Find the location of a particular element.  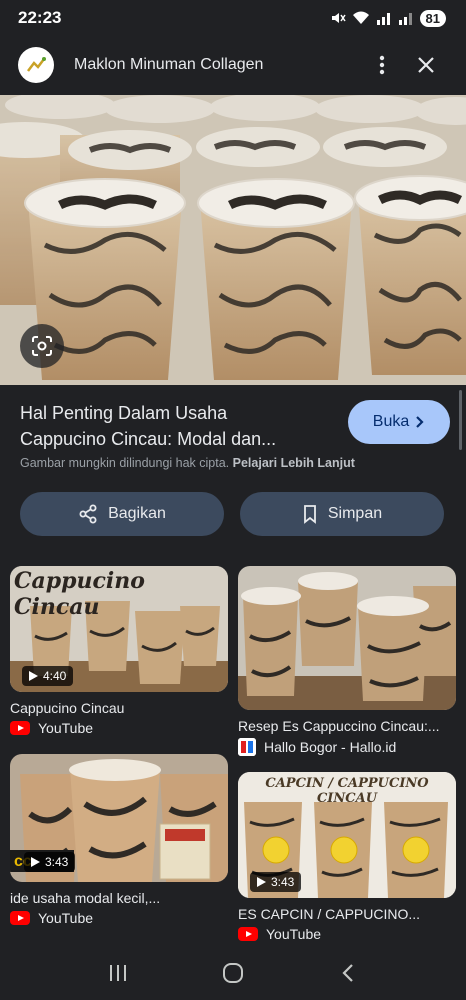

share-button: Bagikan is located at coordinates (122, 514).